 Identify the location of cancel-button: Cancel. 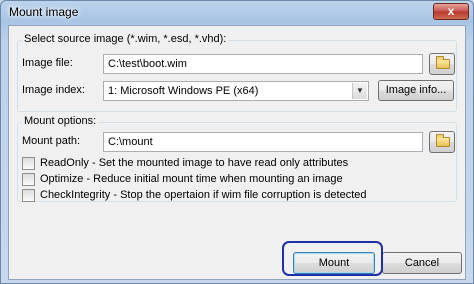
(422, 263).